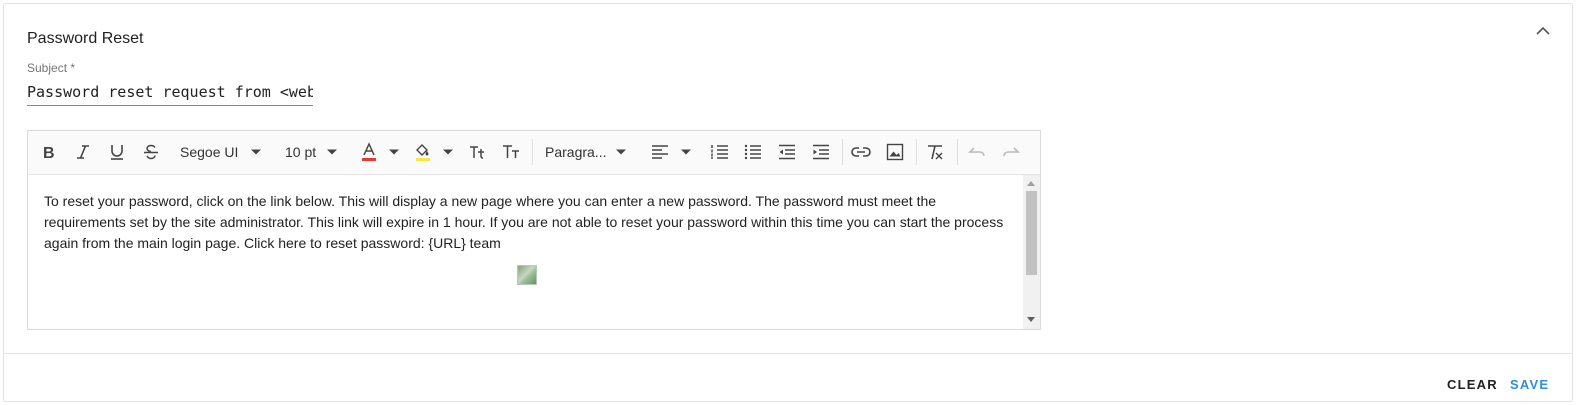  I want to click on strikethrough-icon, so click(151, 152).